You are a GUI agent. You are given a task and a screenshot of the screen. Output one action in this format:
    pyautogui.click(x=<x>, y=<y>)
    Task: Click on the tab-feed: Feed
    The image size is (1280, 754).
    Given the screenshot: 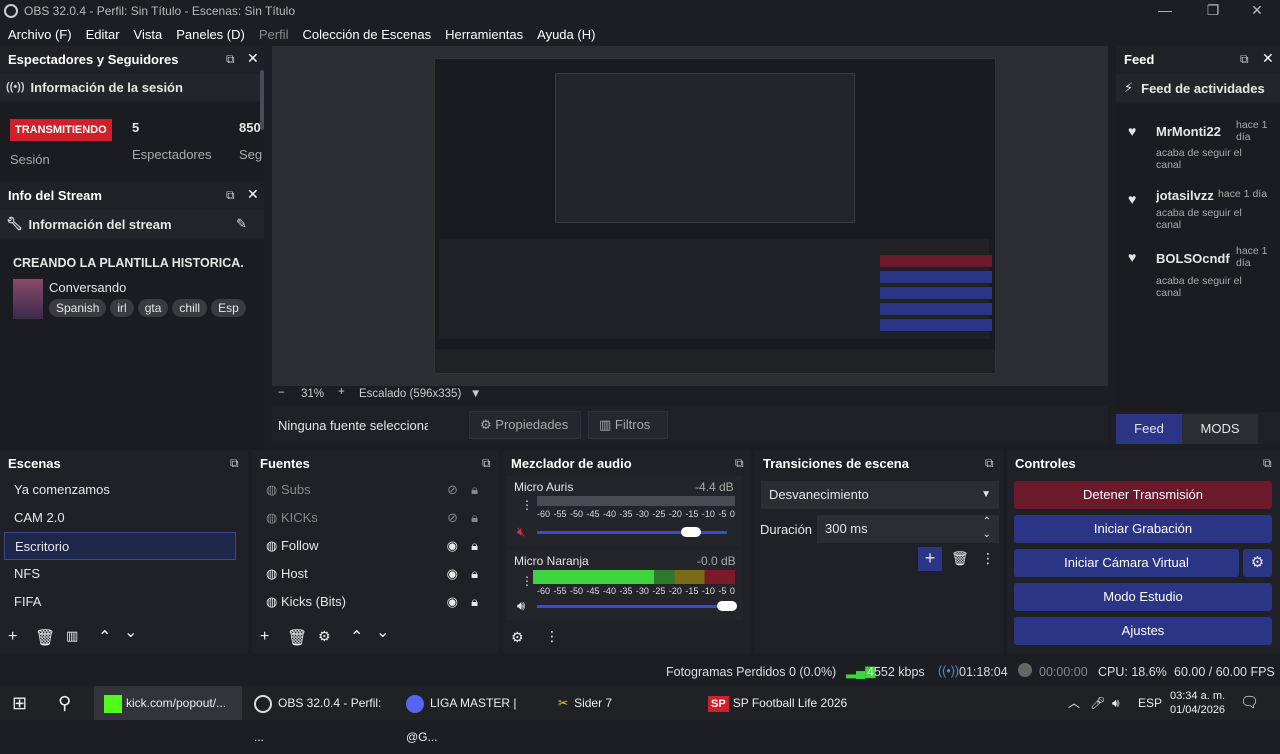 What is the action you would take?
    pyautogui.click(x=1149, y=429)
    